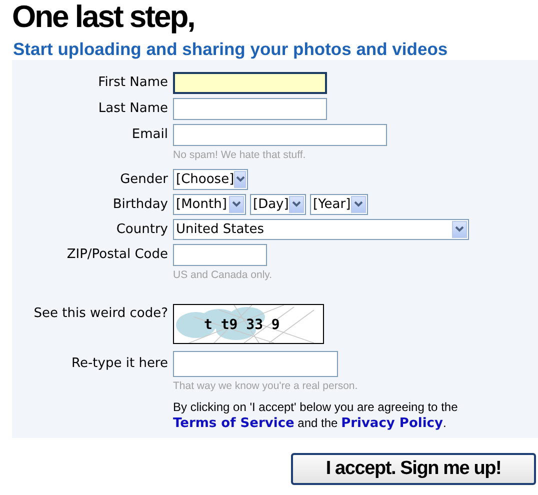 The width and height of the screenshot is (538, 495). What do you see at coordinates (119, 363) in the screenshot?
I see `field-label: Re-type it here` at bounding box center [119, 363].